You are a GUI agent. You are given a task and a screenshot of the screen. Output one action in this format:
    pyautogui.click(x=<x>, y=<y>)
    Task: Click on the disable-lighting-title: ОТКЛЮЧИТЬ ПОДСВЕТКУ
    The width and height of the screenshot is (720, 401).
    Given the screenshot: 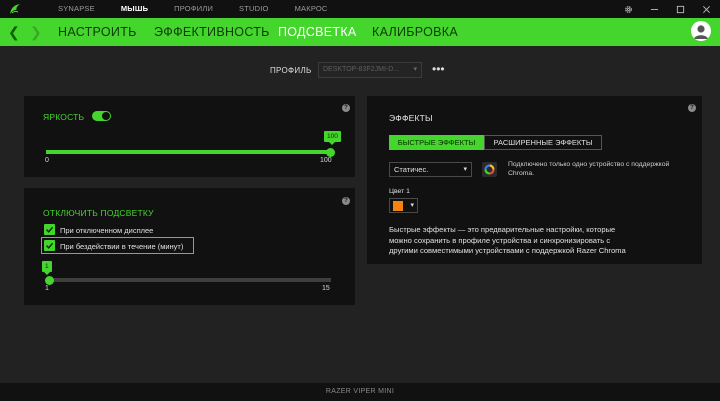 What is the action you would take?
    pyautogui.click(x=98, y=213)
    